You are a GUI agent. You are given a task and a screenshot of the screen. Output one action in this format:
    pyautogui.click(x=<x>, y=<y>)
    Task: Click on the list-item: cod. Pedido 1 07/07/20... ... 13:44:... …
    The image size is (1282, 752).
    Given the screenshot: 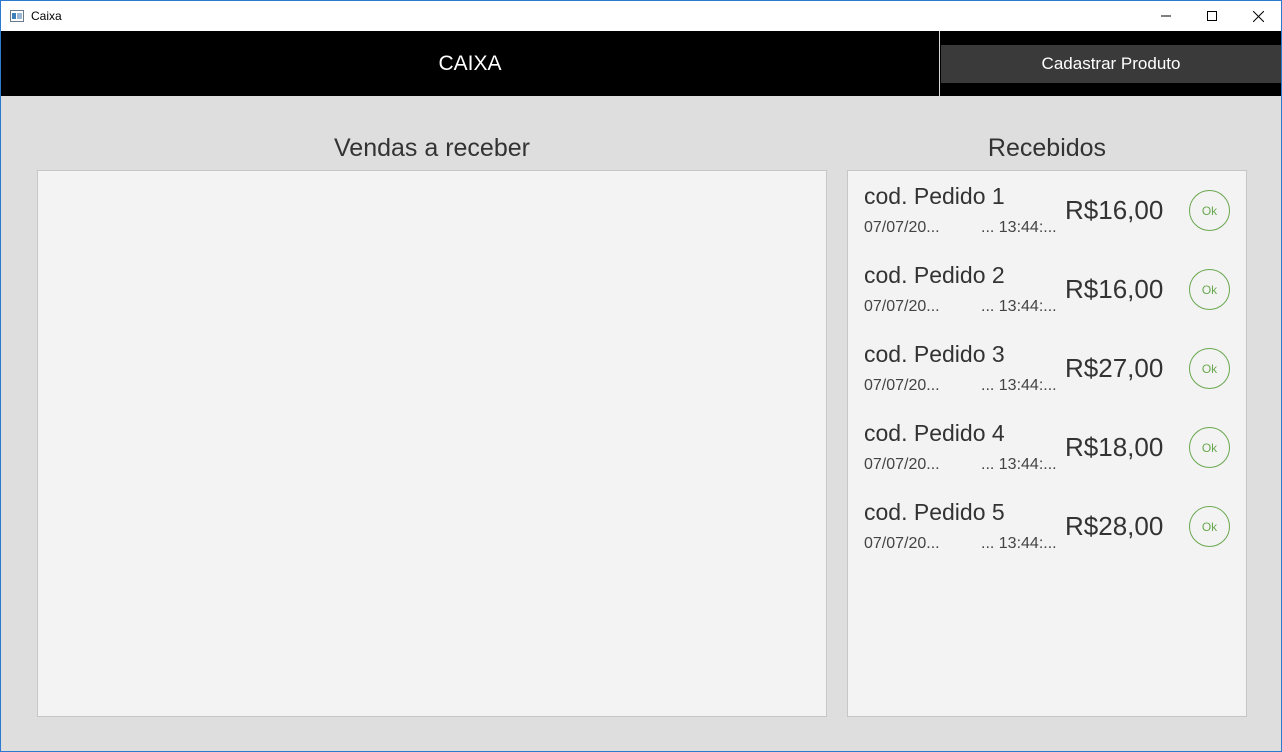 What is the action you would take?
    pyautogui.click(x=1047, y=210)
    